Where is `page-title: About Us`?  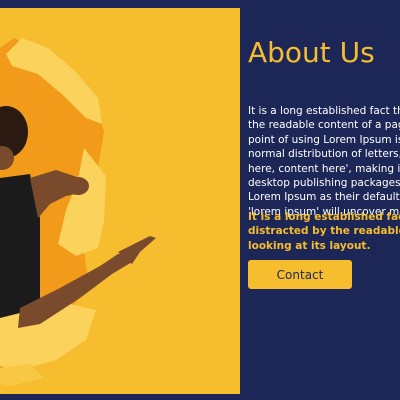
page-title: About Us is located at coordinates (311, 52).